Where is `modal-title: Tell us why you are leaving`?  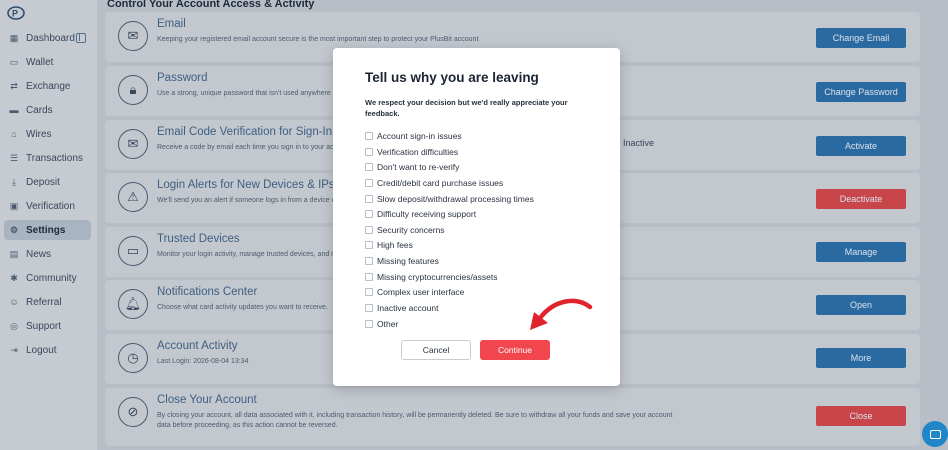
modal-title: Tell us why you are leaving is located at coordinates (452, 77).